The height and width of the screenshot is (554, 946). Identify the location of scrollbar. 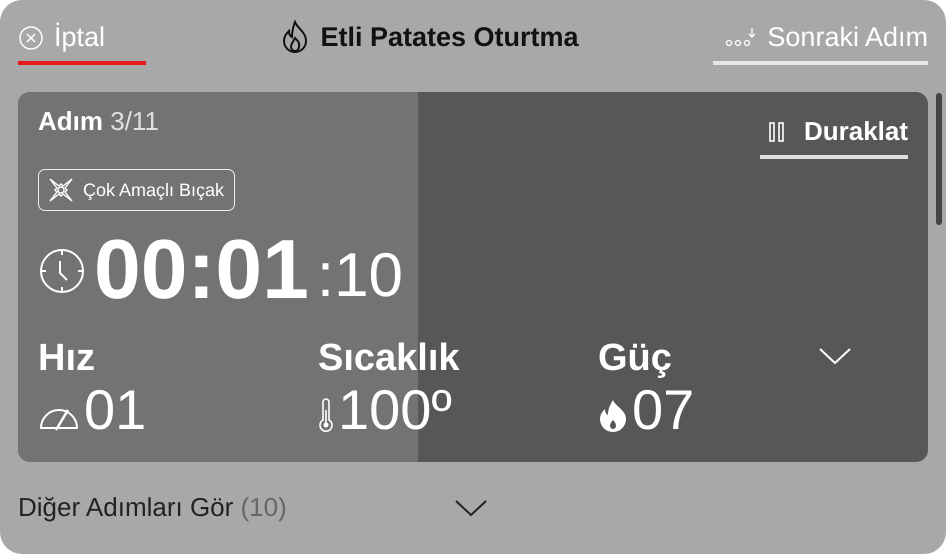
(939, 159).